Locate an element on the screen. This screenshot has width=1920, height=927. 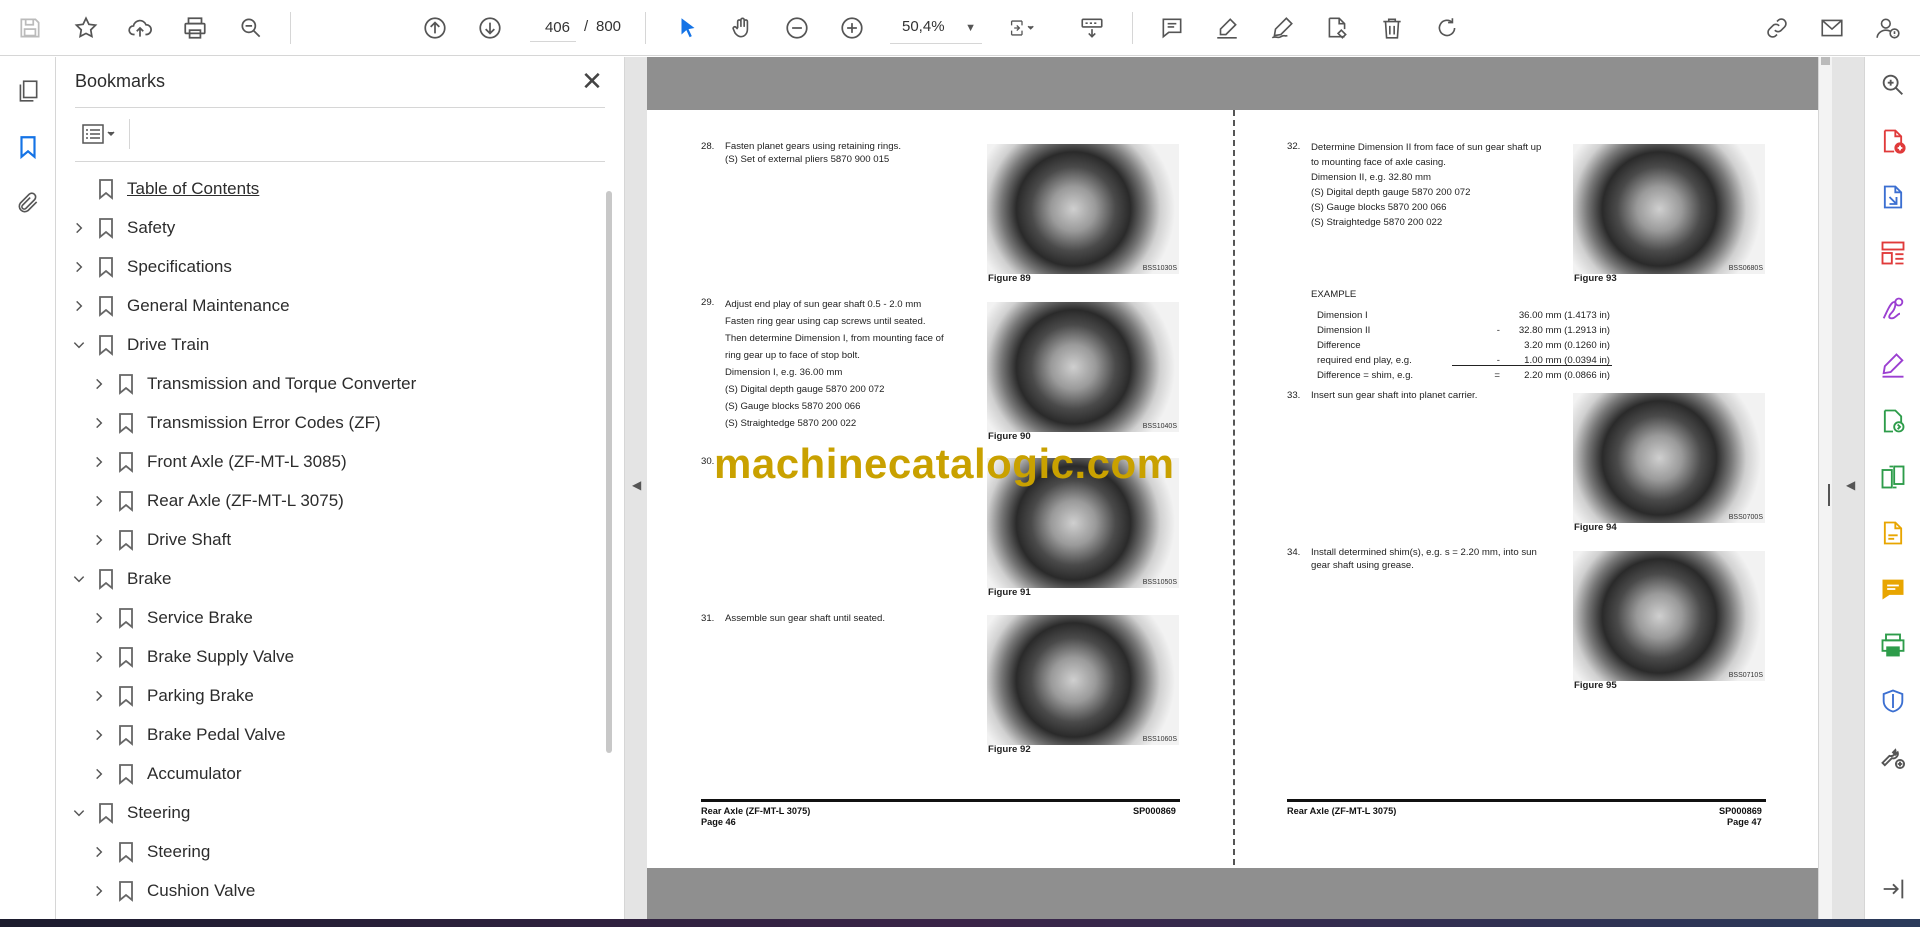
print-production-icon is located at coordinates (1893, 645).